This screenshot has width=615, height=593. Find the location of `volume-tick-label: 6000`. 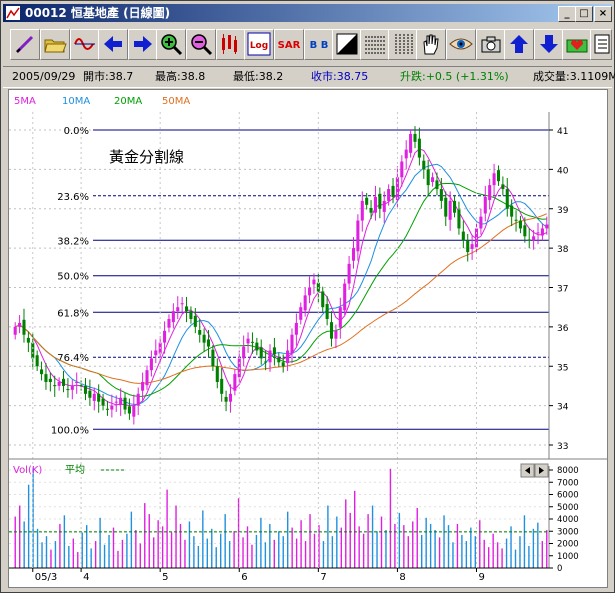

volume-tick-label: 6000 is located at coordinates (568, 496).